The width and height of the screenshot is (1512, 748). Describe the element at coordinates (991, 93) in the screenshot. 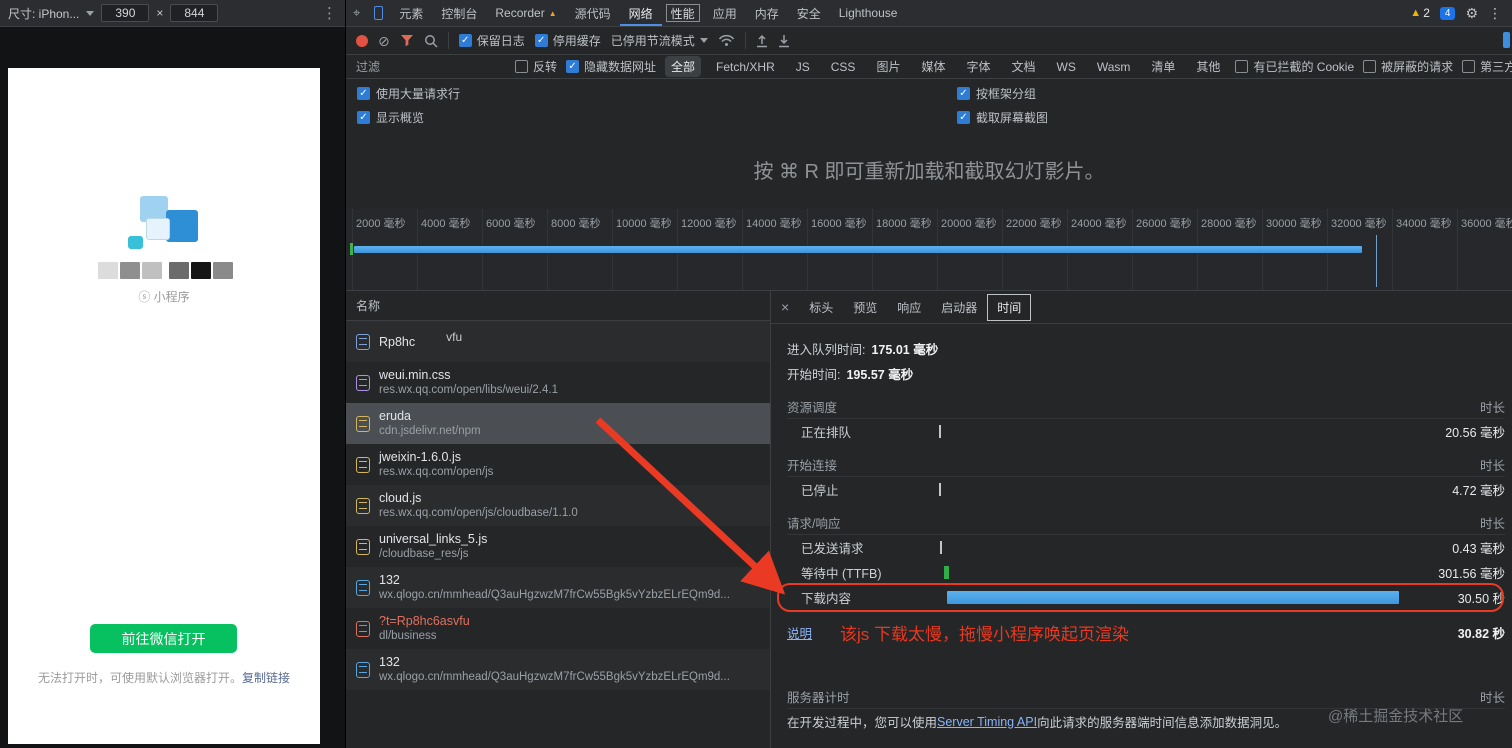

I see `group-by-frame-checkbox: 按框架分组` at that location.